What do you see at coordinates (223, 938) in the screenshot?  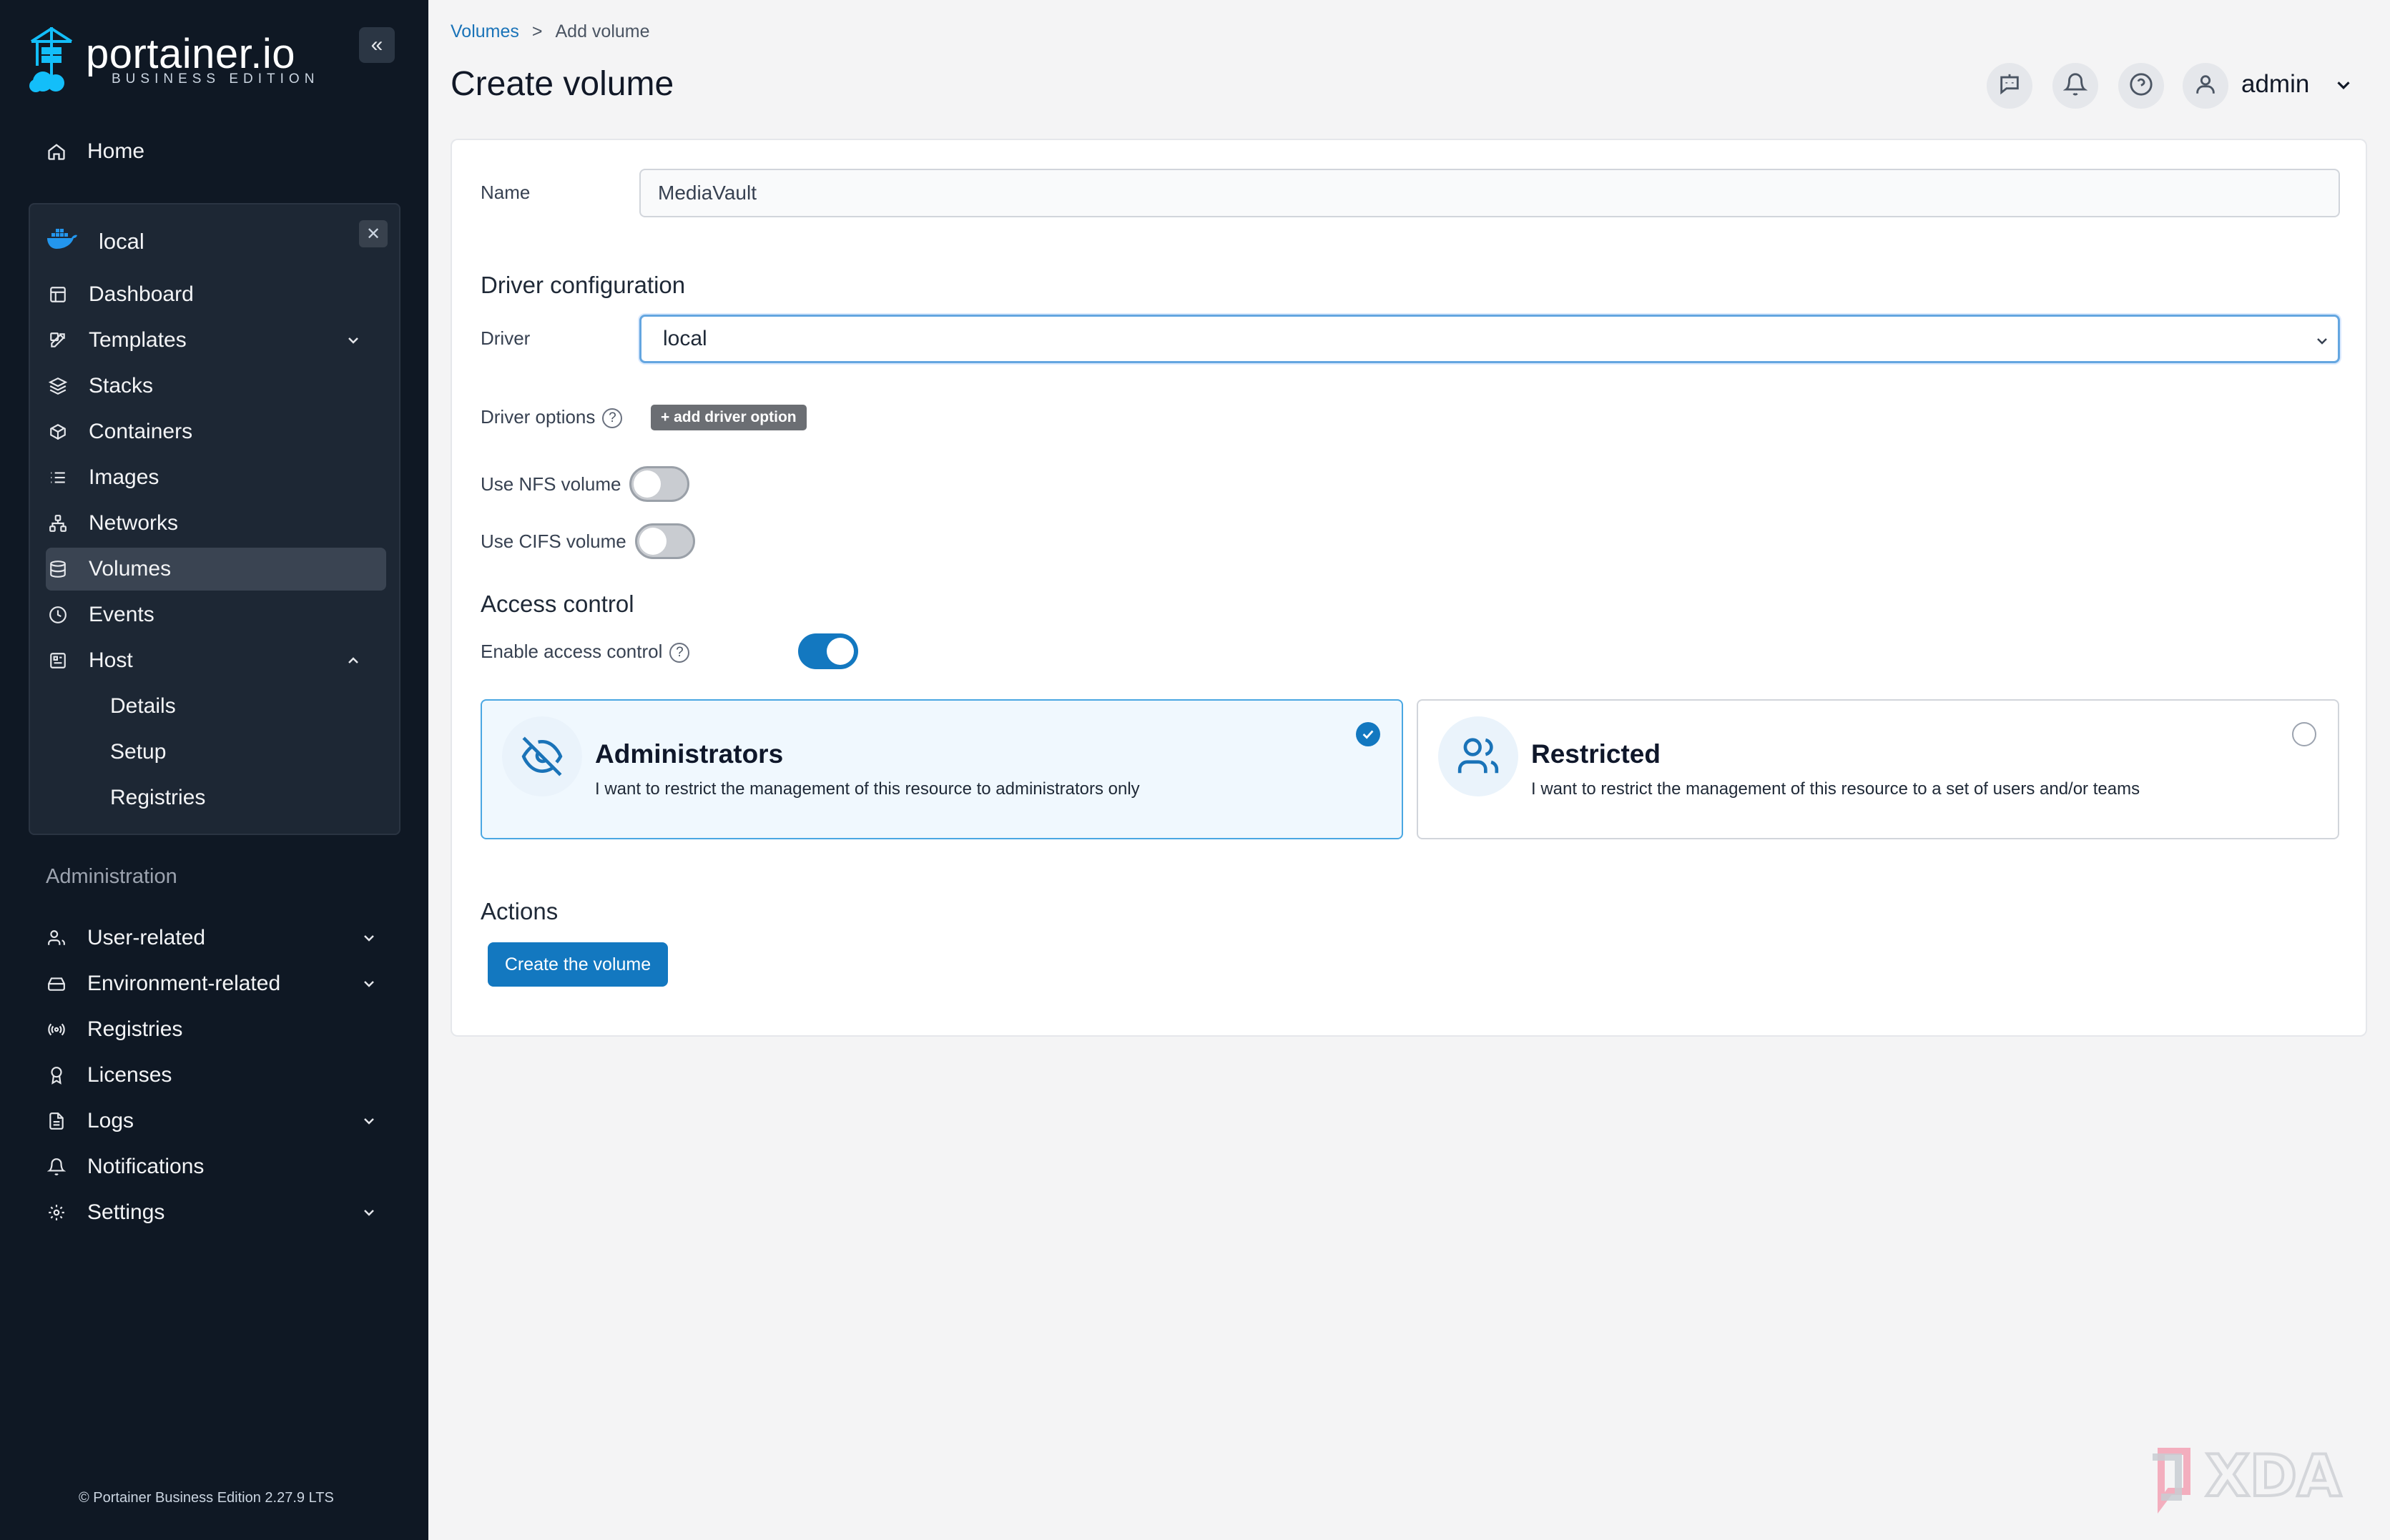 I see `sidebar-item-user-related: User-related` at bounding box center [223, 938].